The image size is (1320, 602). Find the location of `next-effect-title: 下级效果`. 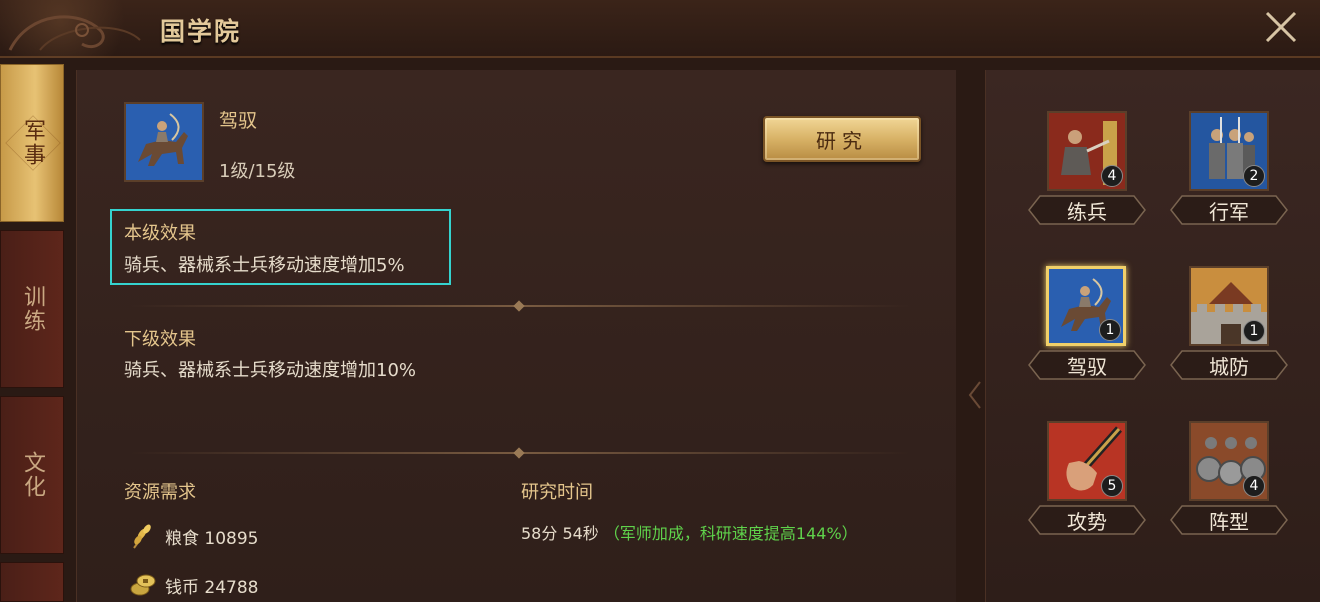

next-effect-title: 下级效果 is located at coordinates (160, 339).